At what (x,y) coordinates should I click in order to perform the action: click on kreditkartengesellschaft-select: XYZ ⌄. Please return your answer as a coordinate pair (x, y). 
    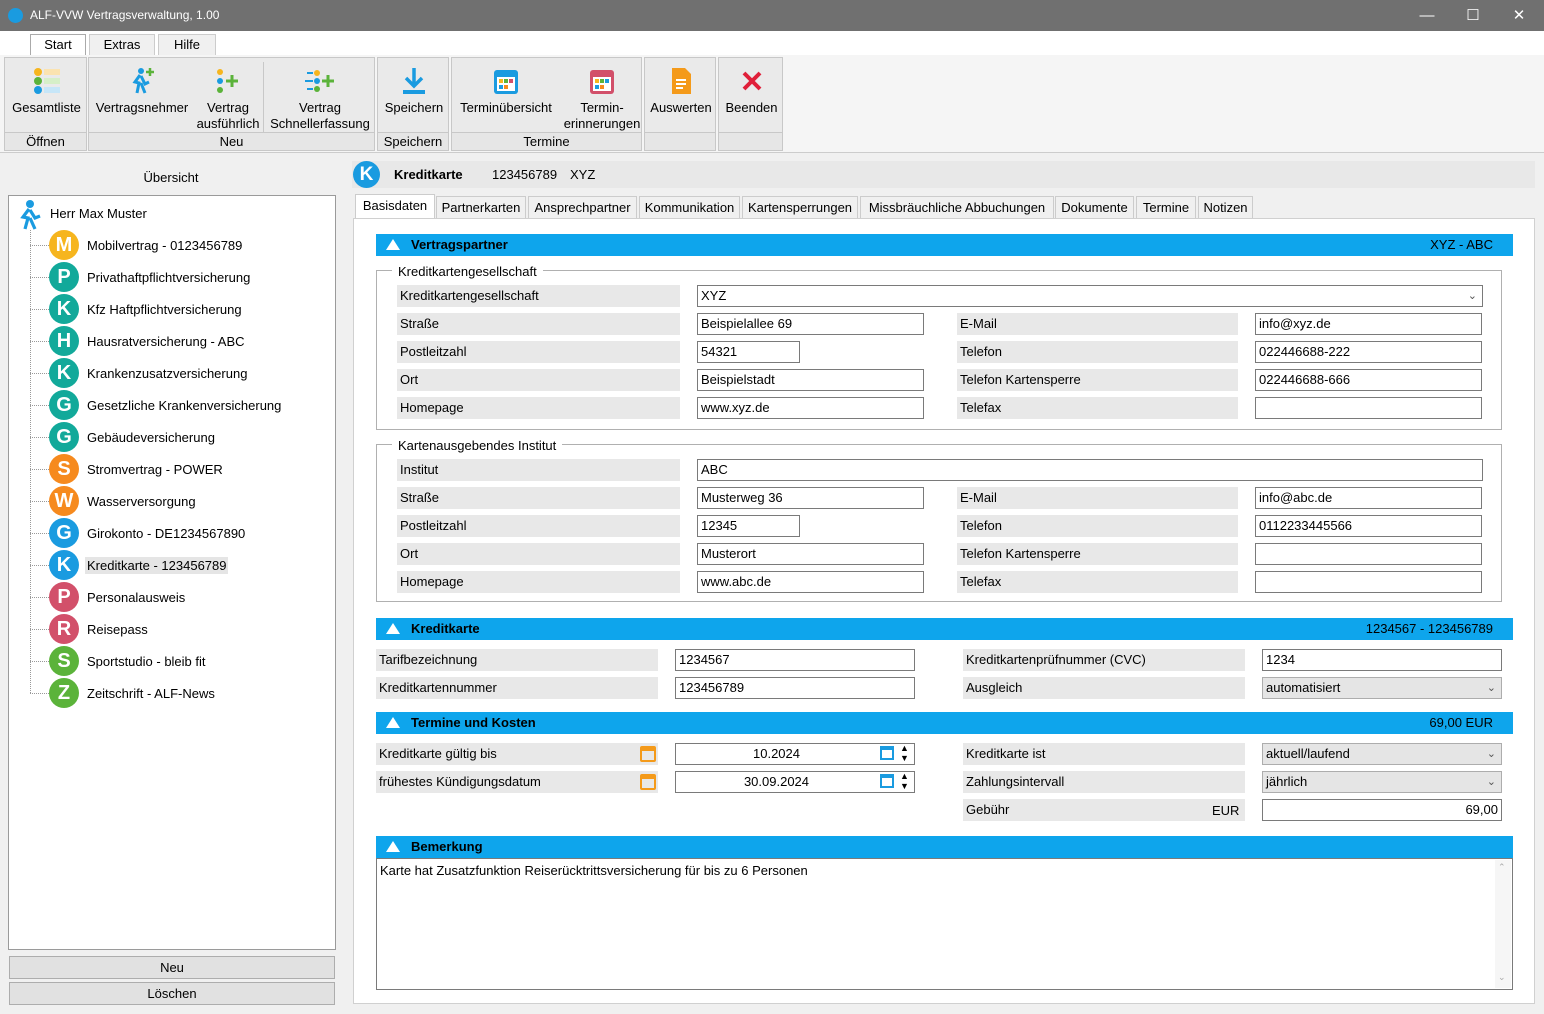
    Looking at the image, I should click on (1090, 296).